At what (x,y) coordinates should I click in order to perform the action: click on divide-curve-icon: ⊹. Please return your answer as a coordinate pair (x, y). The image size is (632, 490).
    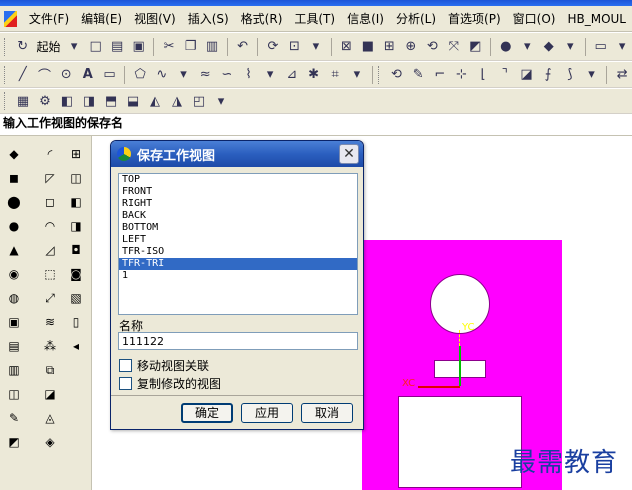
    Looking at the image, I should click on (462, 75).